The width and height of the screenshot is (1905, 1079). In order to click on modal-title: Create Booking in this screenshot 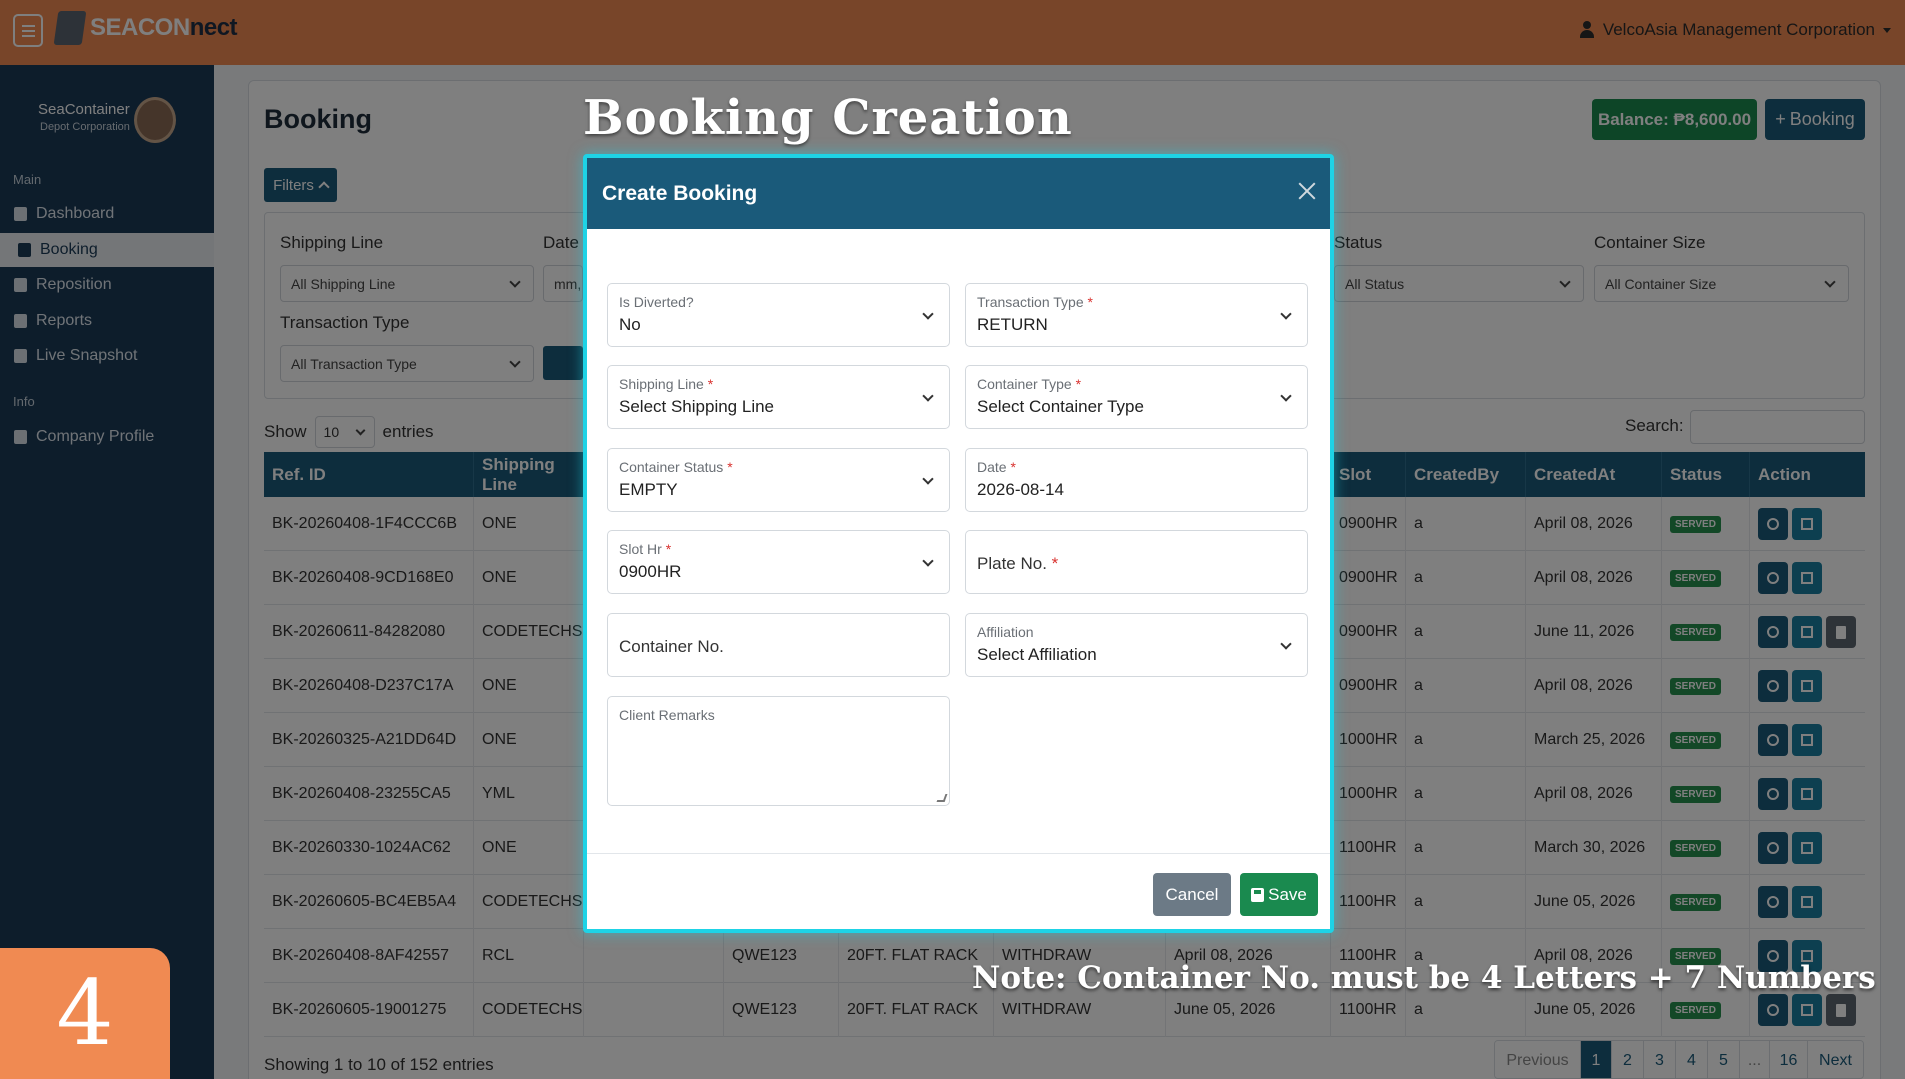, I will do `click(680, 193)`.